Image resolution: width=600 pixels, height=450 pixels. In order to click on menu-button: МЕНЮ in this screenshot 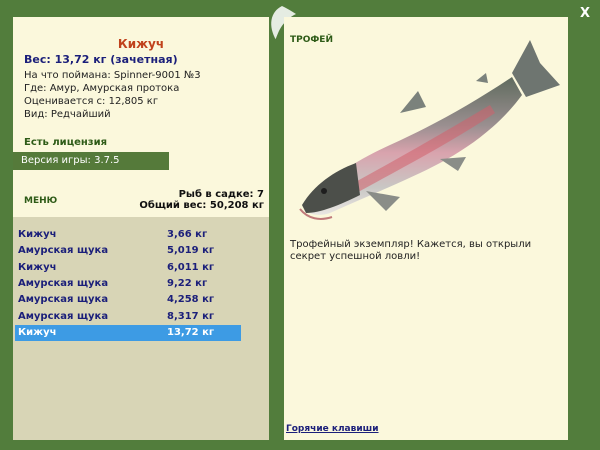, I will do `click(40, 201)`.